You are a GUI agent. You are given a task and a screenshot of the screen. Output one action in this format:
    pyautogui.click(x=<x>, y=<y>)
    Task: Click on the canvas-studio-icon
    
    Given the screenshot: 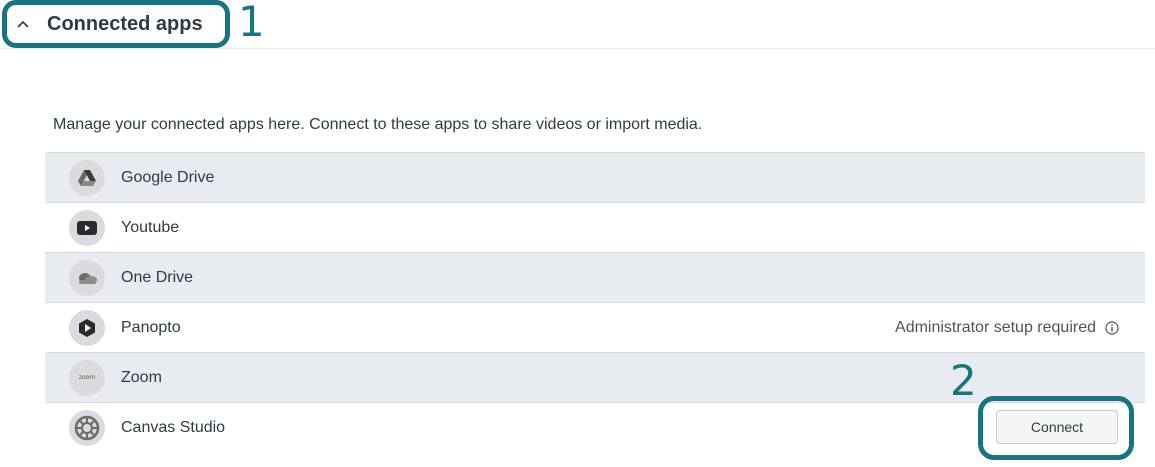 What is the action you would take?
    pyautogui.click(x=87, y=427)
    